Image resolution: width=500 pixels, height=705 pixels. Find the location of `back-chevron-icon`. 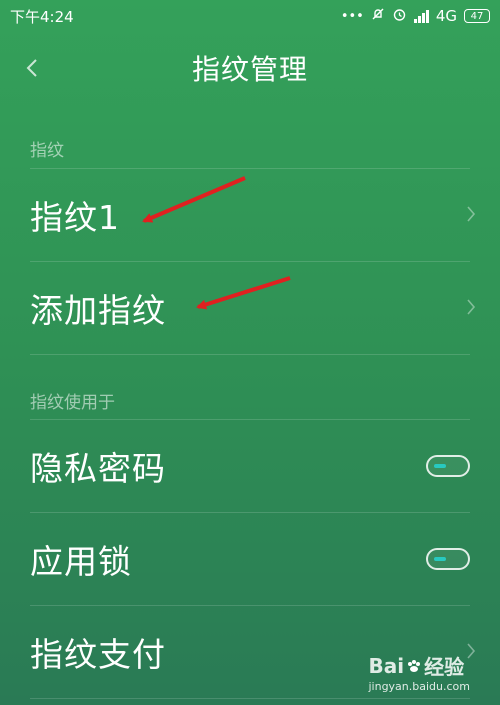

back-chevron-icon is located at coordinates (31, 68).